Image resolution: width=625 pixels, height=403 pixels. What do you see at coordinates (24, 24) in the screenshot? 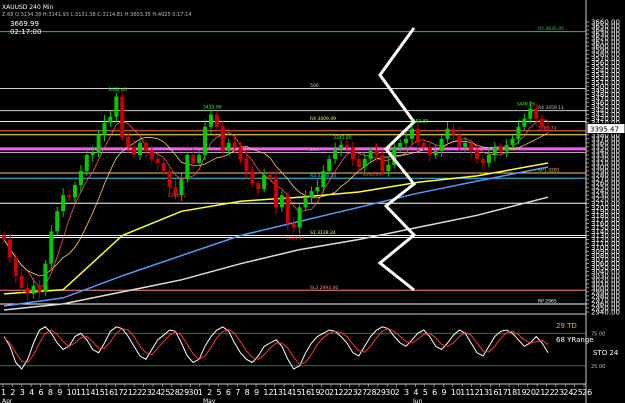
I see `cursor-price-readout: 3669.99` at bounding box center [24, 24].